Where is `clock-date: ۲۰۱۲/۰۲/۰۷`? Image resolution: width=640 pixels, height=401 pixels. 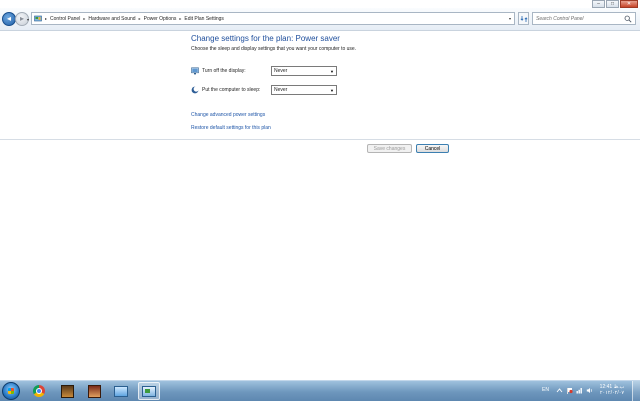
clock-date: ۲۰۱۲/۰۲/۰۷ is located at coordinates (612, 393).